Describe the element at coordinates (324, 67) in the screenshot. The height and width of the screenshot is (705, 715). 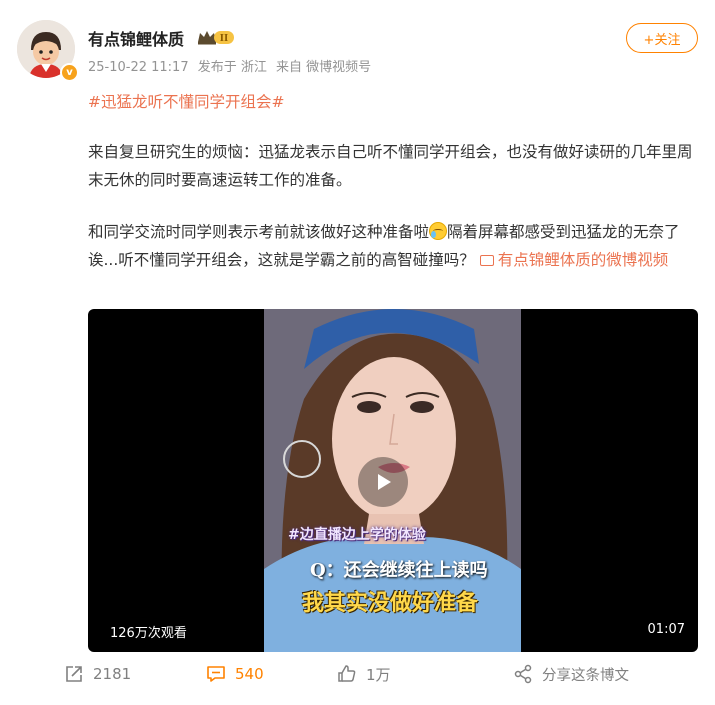
I see `source: 来自 微博视频号` at that location.